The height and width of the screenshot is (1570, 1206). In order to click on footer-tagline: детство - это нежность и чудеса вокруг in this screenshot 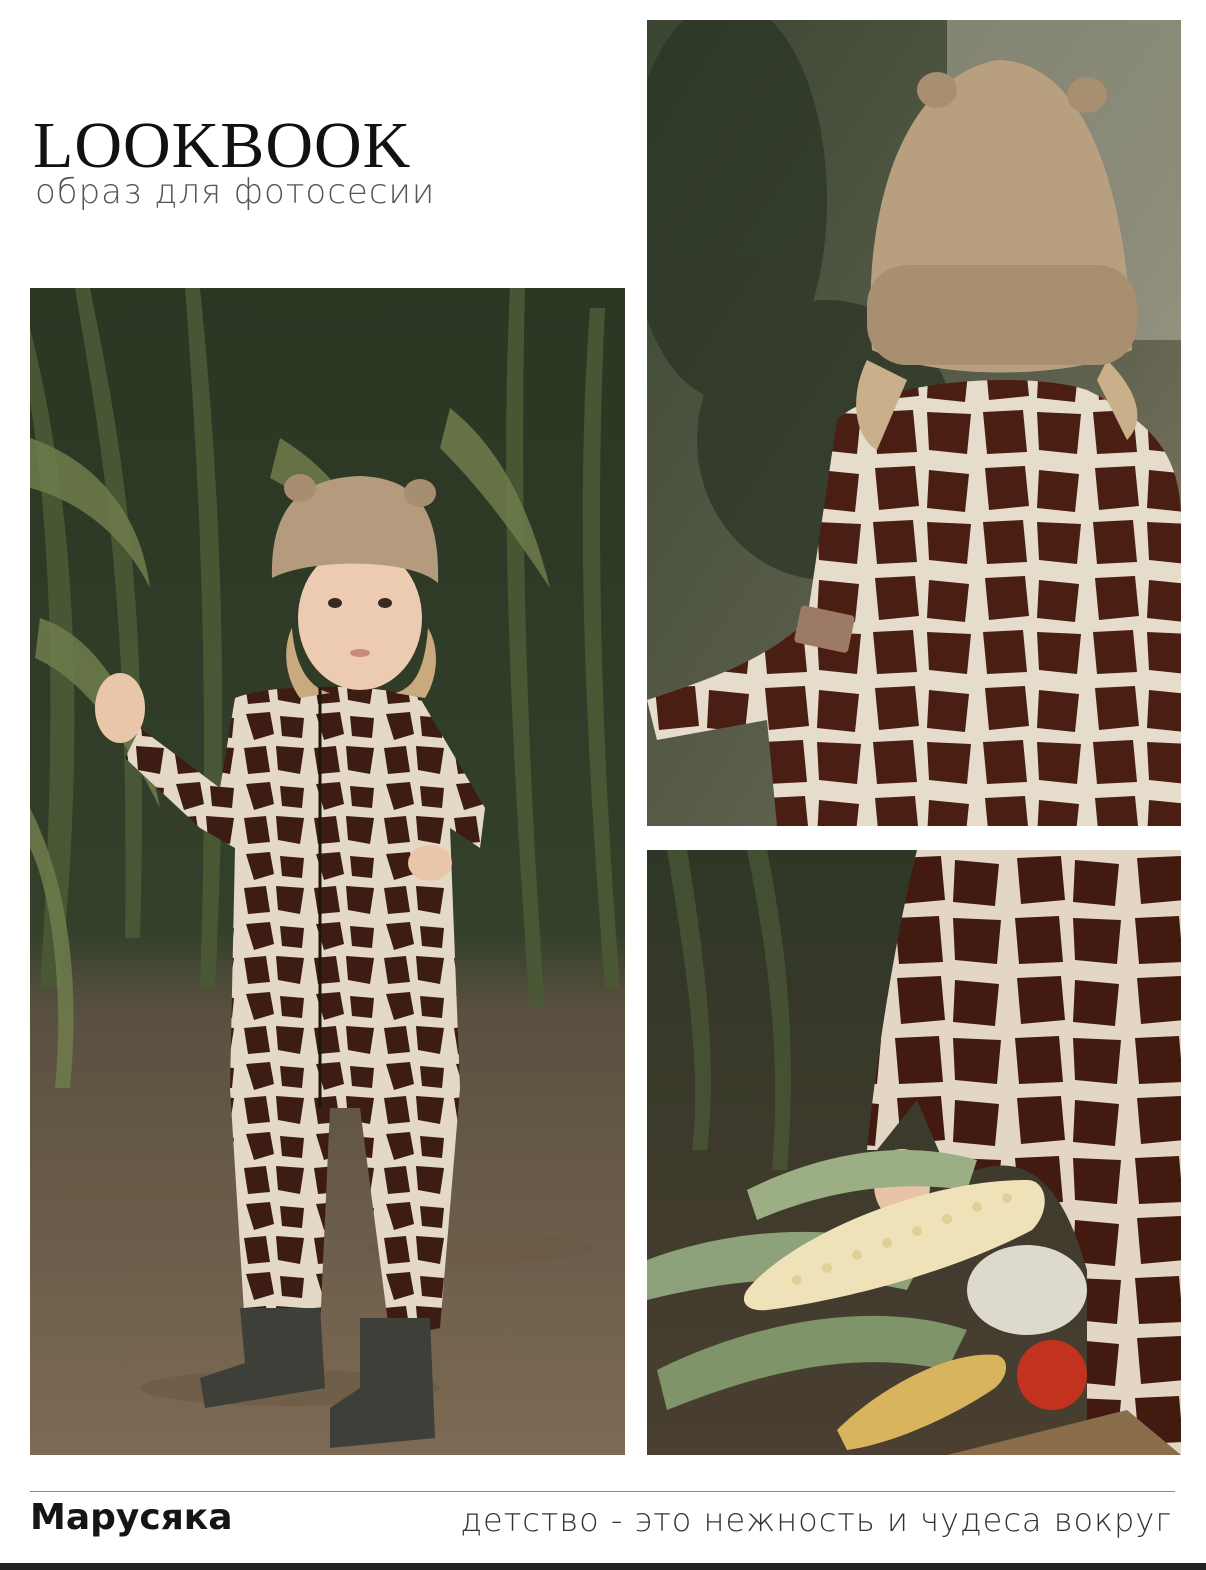, I will do `click(816, 1520)`.